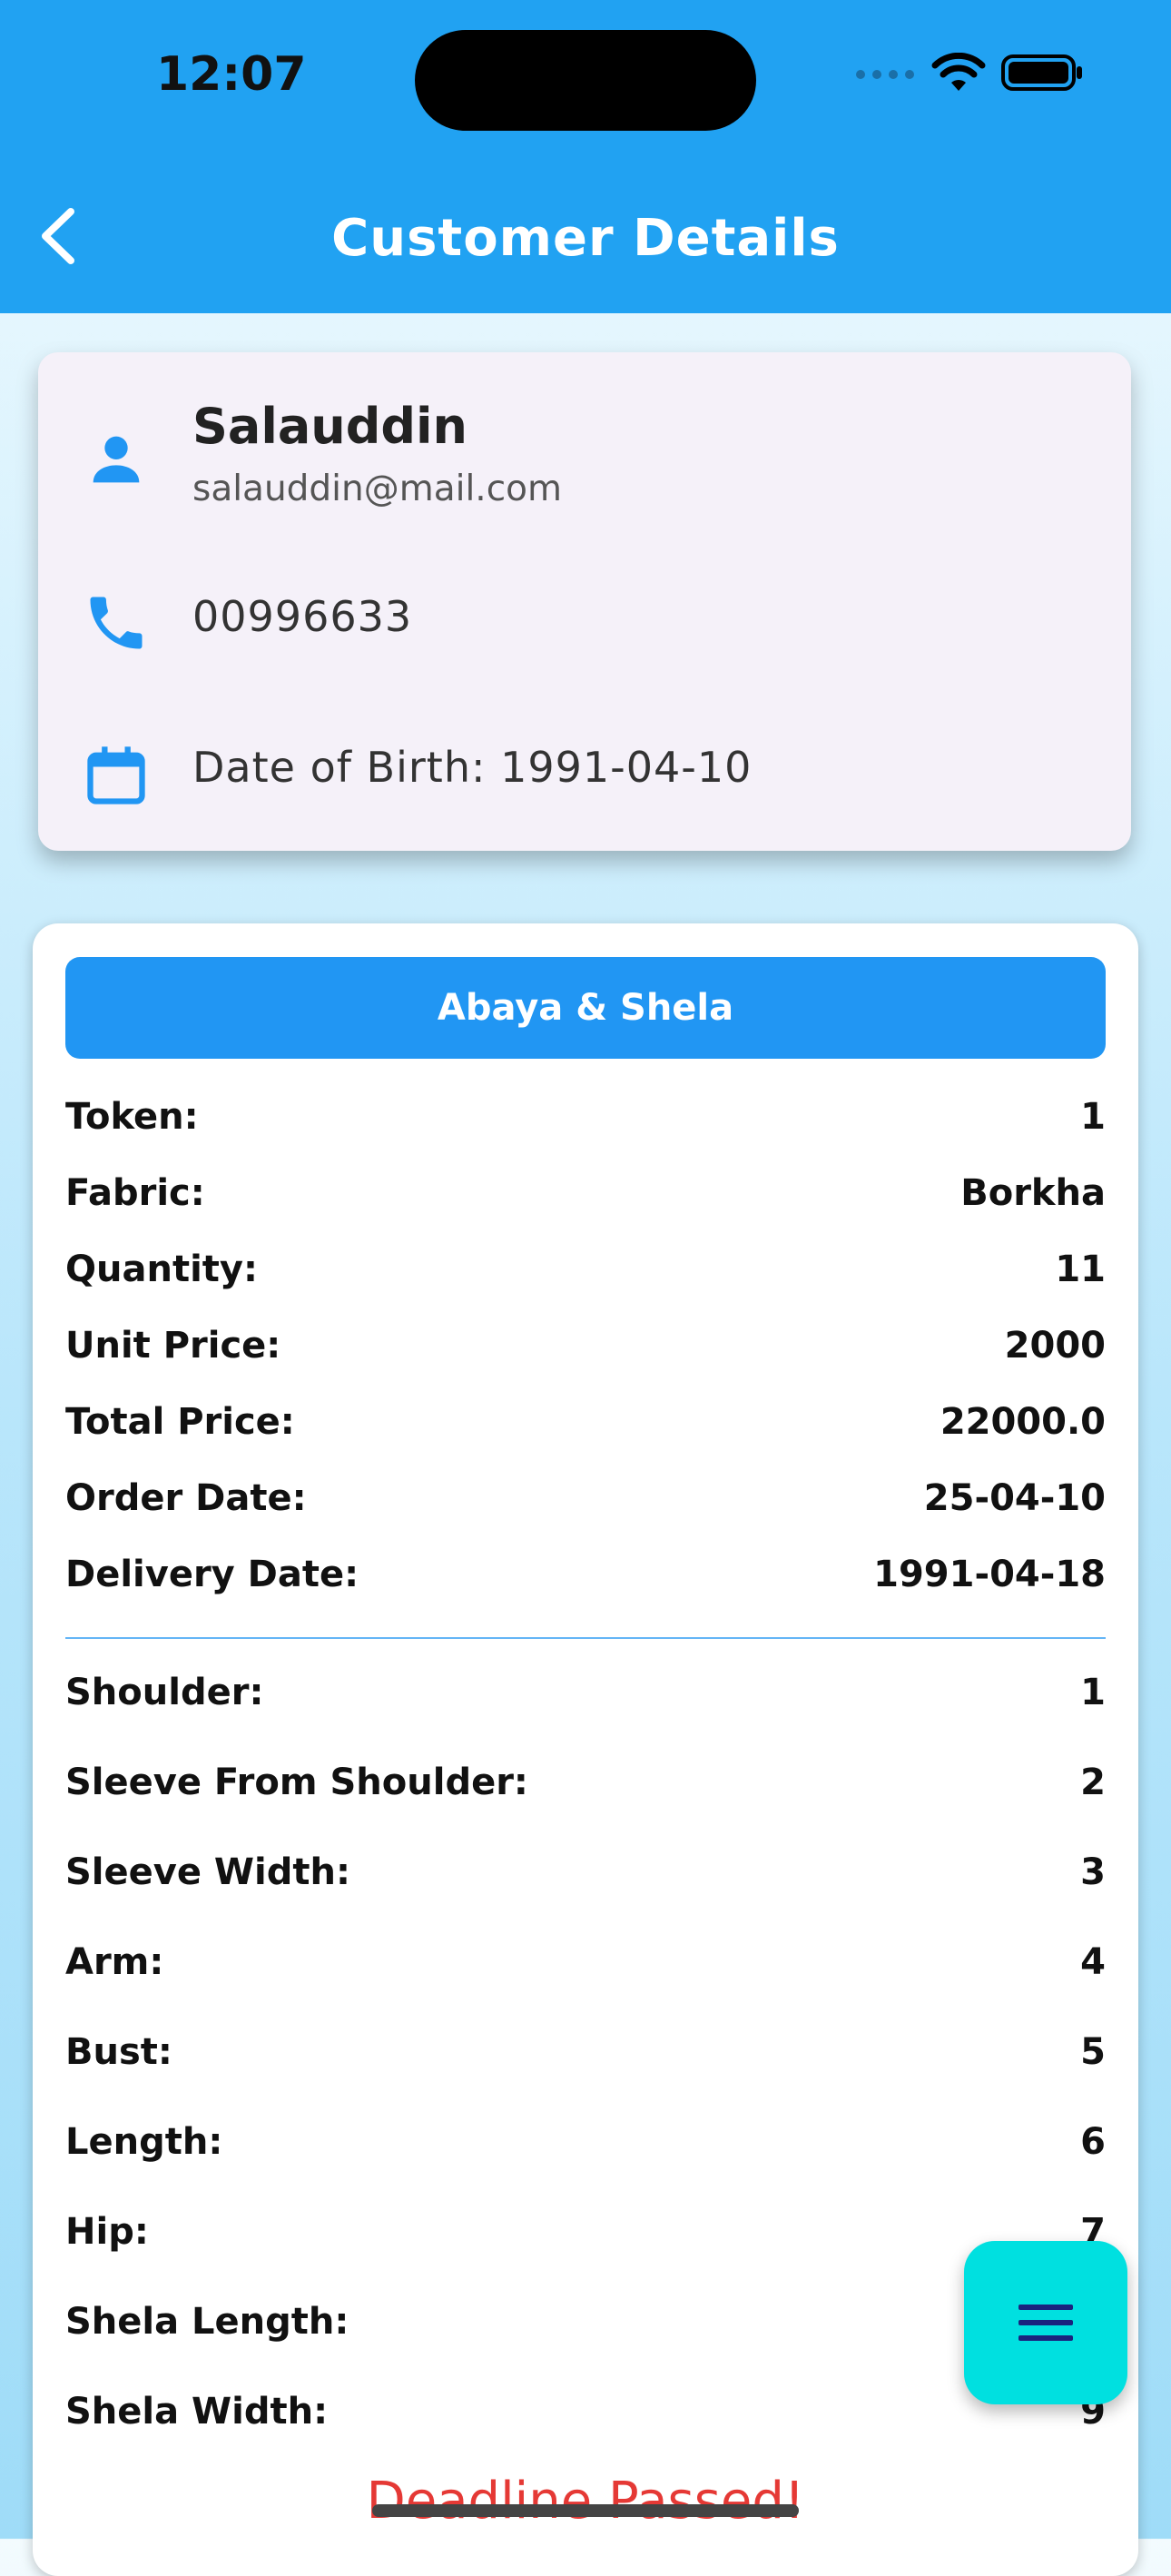 Image resolution: width=1171 pixels, height=2576 pixels. What do you see at coordinates (1033, 1193) in the screenshot?
I see `detail-value: Borkha` at bounding box center [1033, 1193].